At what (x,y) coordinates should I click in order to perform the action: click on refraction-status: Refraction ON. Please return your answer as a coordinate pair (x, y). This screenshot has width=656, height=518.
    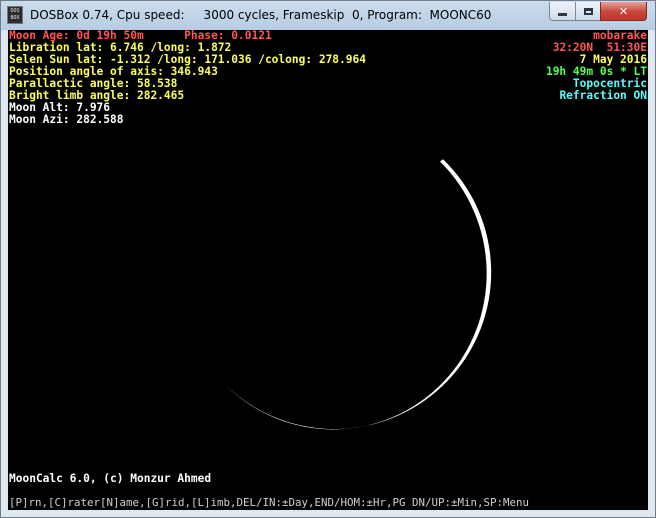
    Looking at the image, I should click on (603, 95).